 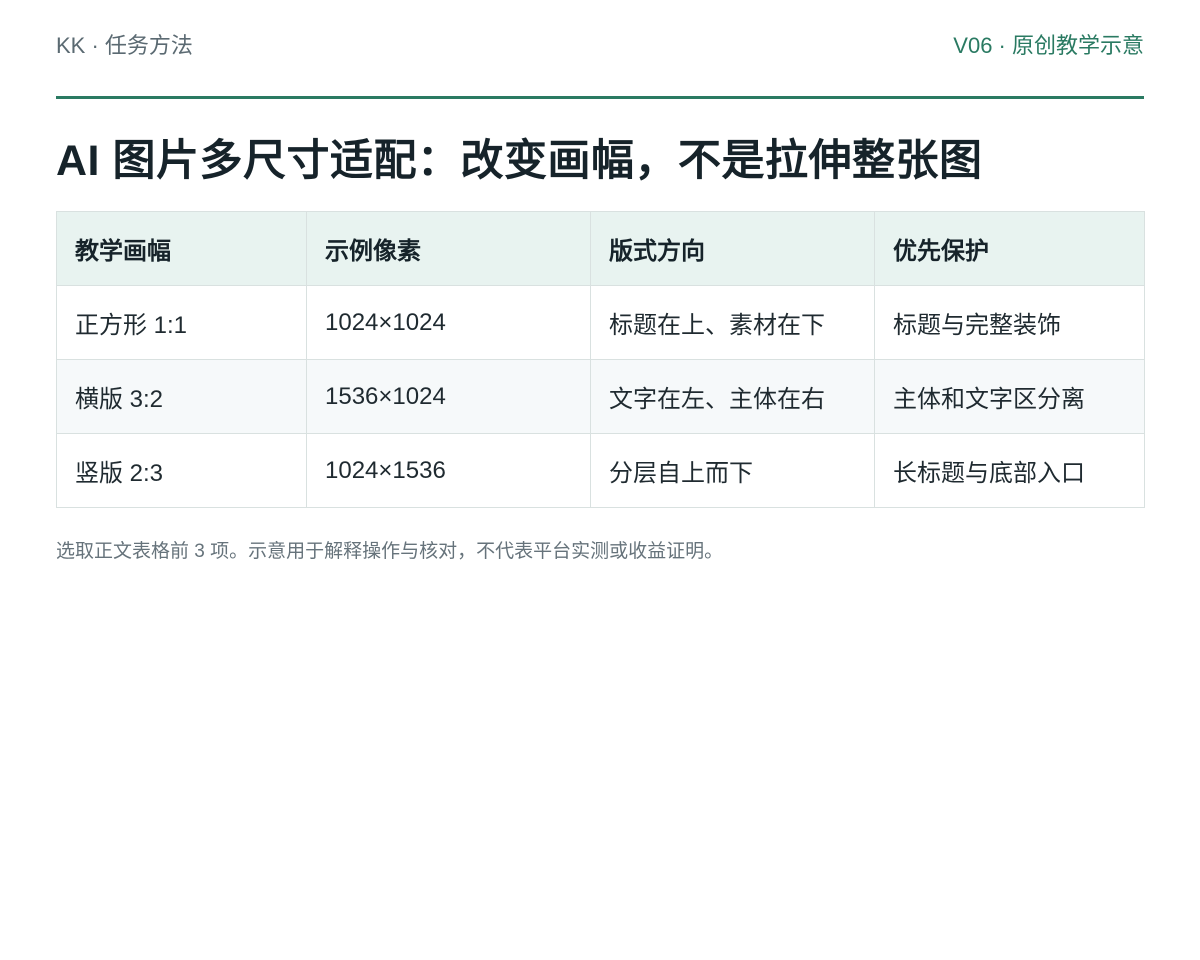 What do you see at coordinates (448, 322) in the screenshot?
I see `table-cell: 1024×1024` at bounding box center [448, 322].